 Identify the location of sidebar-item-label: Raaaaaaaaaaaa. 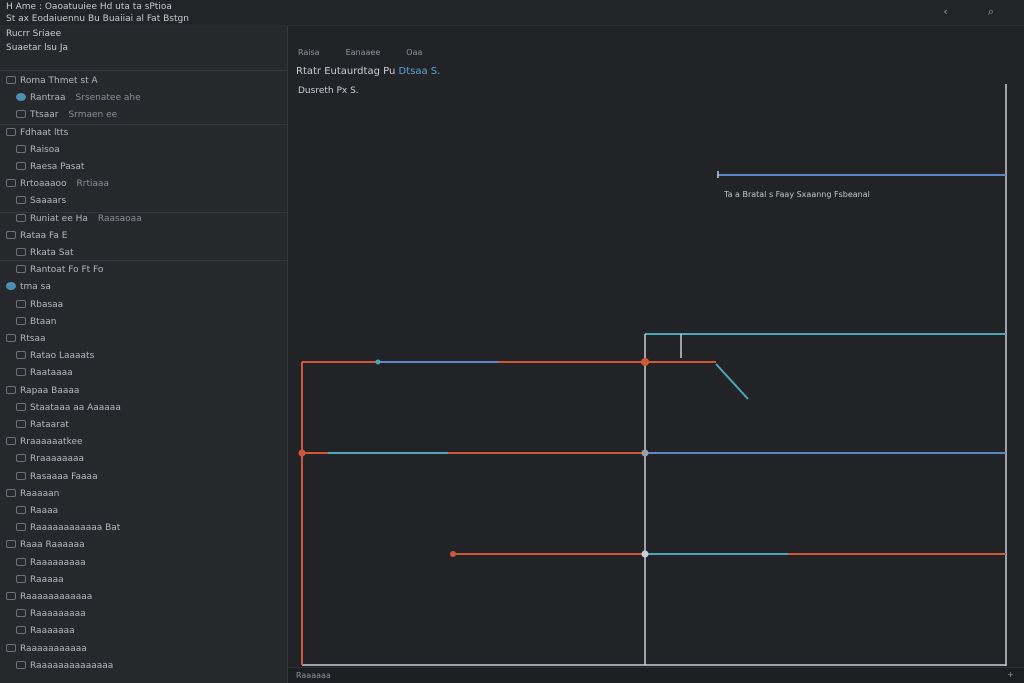
(56, 597).